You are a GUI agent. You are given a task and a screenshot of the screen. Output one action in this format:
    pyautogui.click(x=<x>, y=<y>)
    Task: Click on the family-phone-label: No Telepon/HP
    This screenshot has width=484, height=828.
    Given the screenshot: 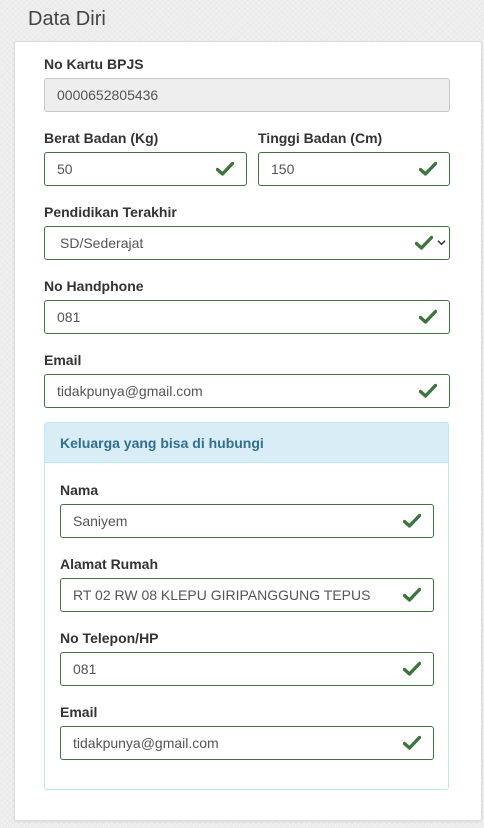 What is the action you would take?
    pyautogui.click(x=109, y=638)
    